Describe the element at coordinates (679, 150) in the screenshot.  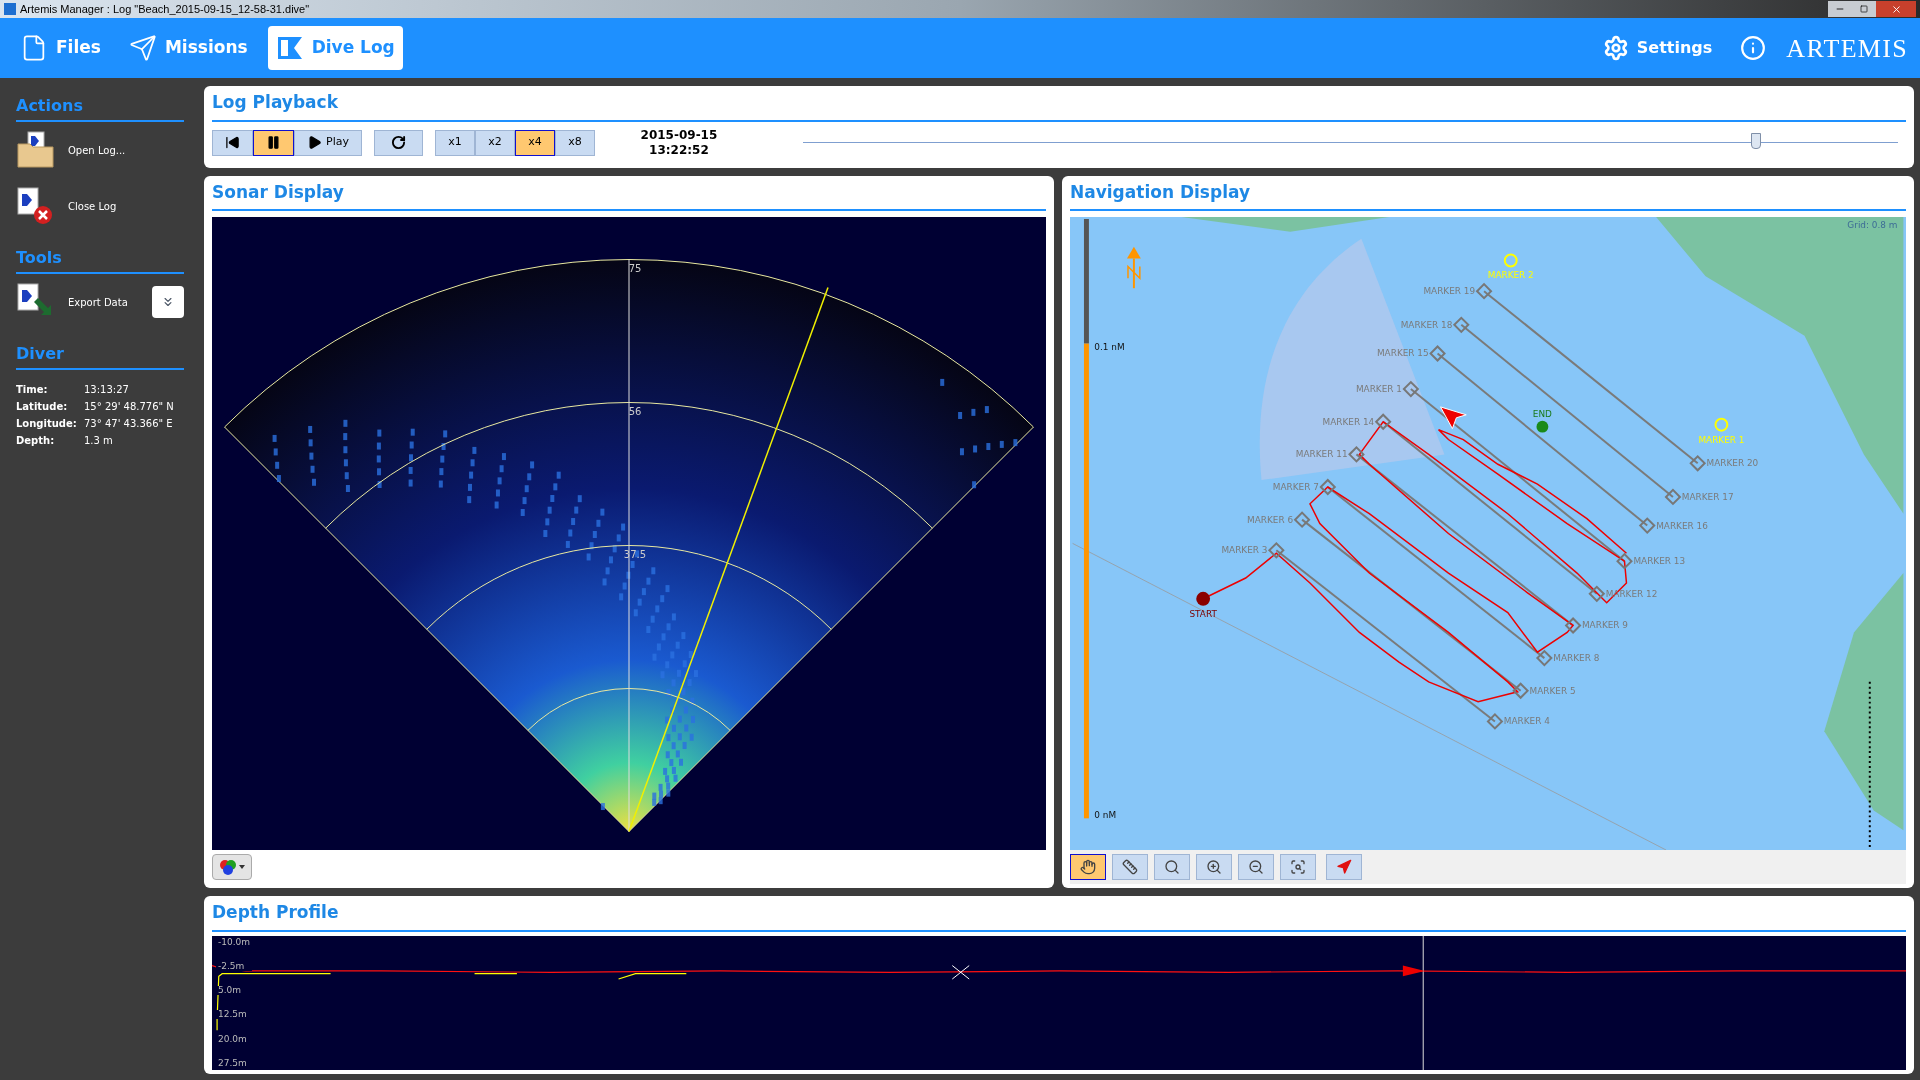
I see `playback-time: 13:22:52` at that location.